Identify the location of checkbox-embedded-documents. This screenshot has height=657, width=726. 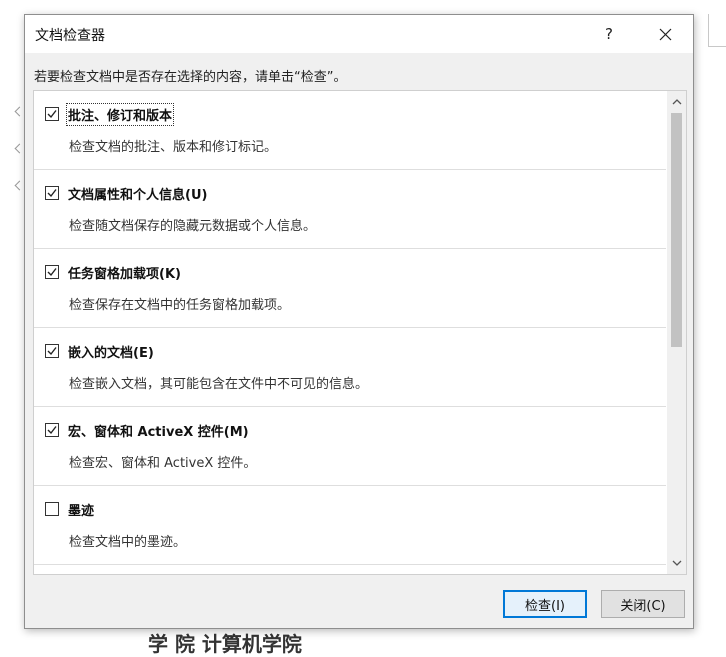
(52, 351).